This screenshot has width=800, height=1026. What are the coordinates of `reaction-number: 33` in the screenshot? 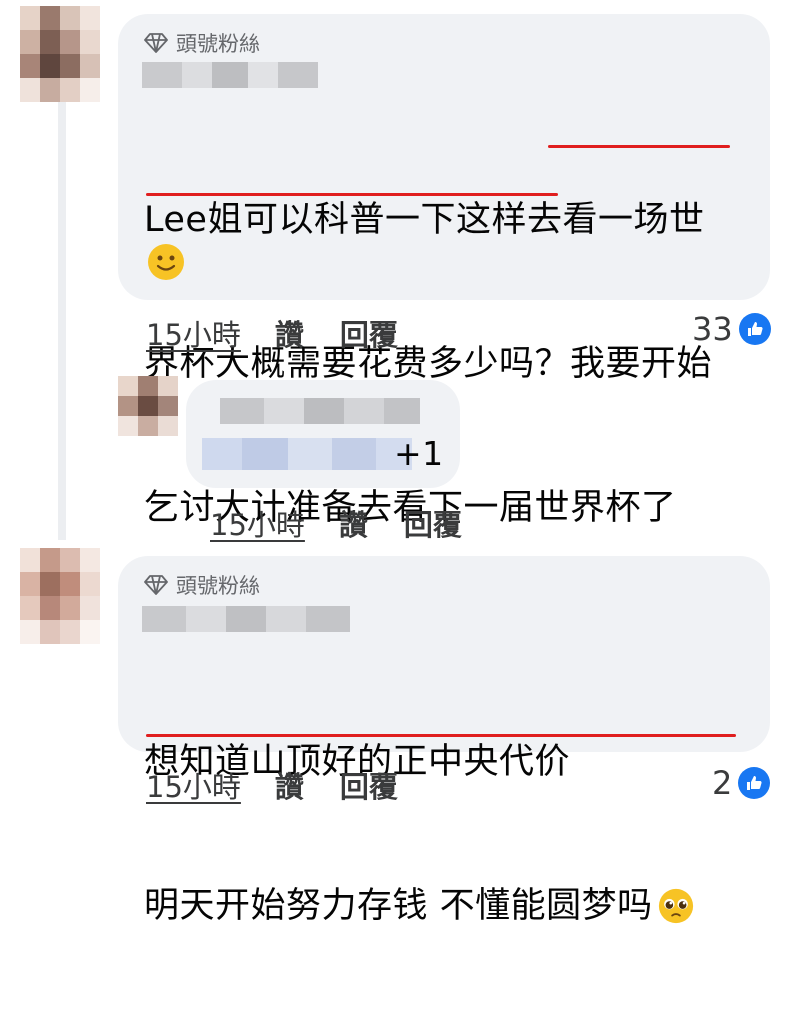 It's located at (712, 329).